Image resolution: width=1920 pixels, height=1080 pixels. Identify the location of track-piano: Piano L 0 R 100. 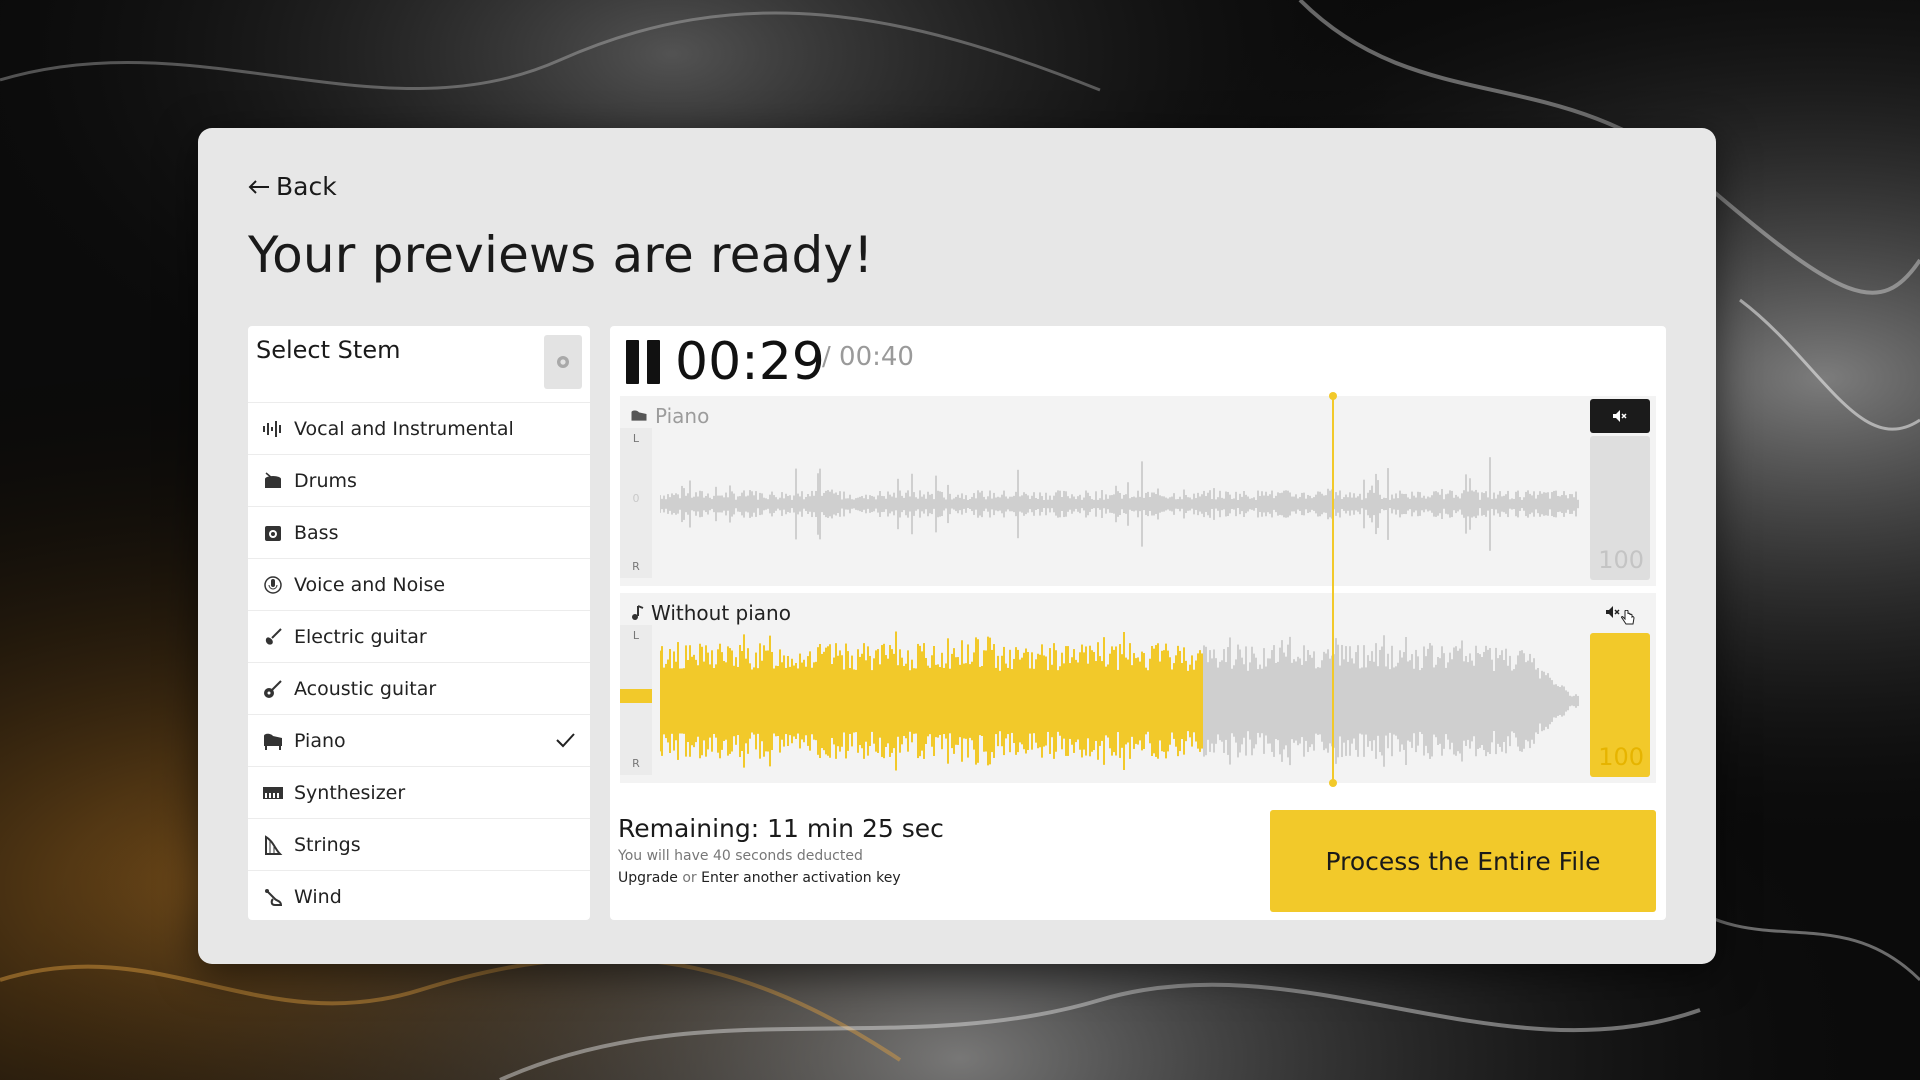
(1138, 491).